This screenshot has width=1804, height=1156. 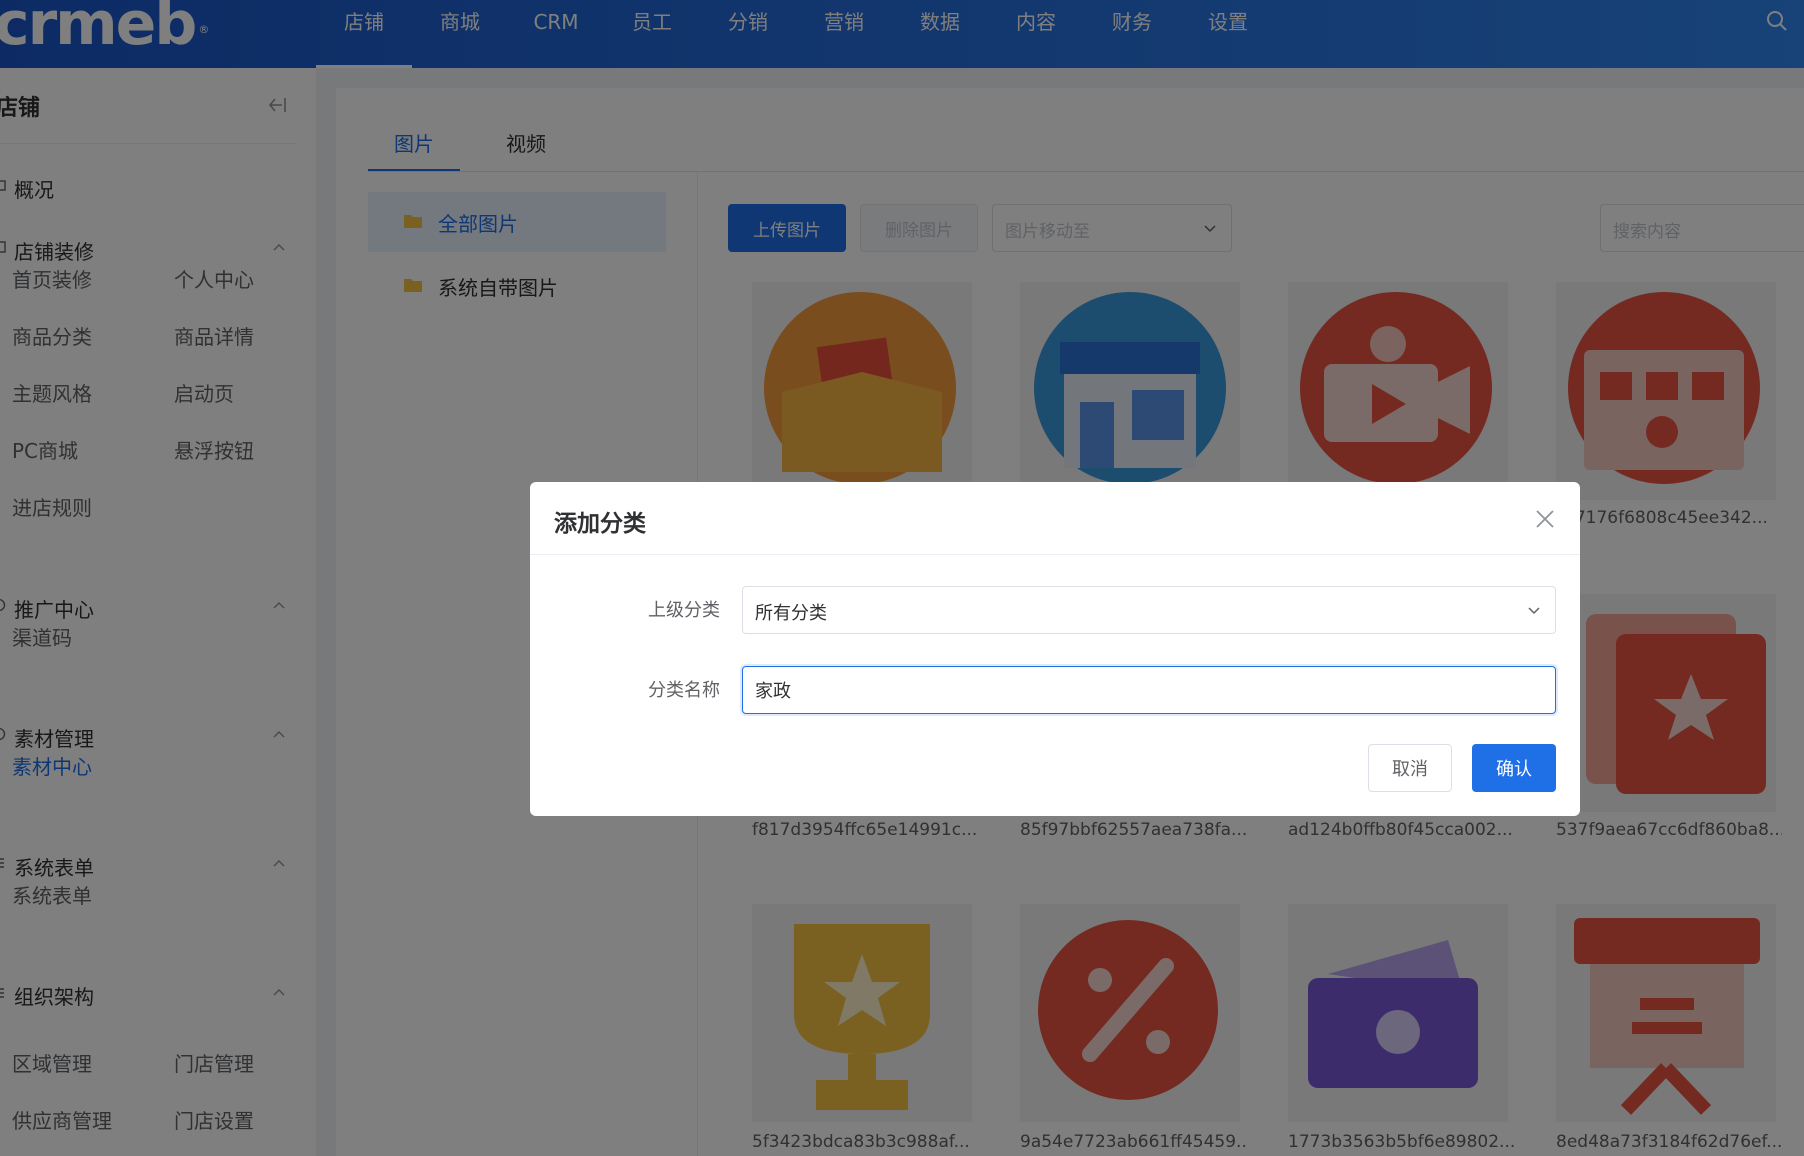 I want to click on parent-category-value: 所有分类, so click(x=791, y=613).